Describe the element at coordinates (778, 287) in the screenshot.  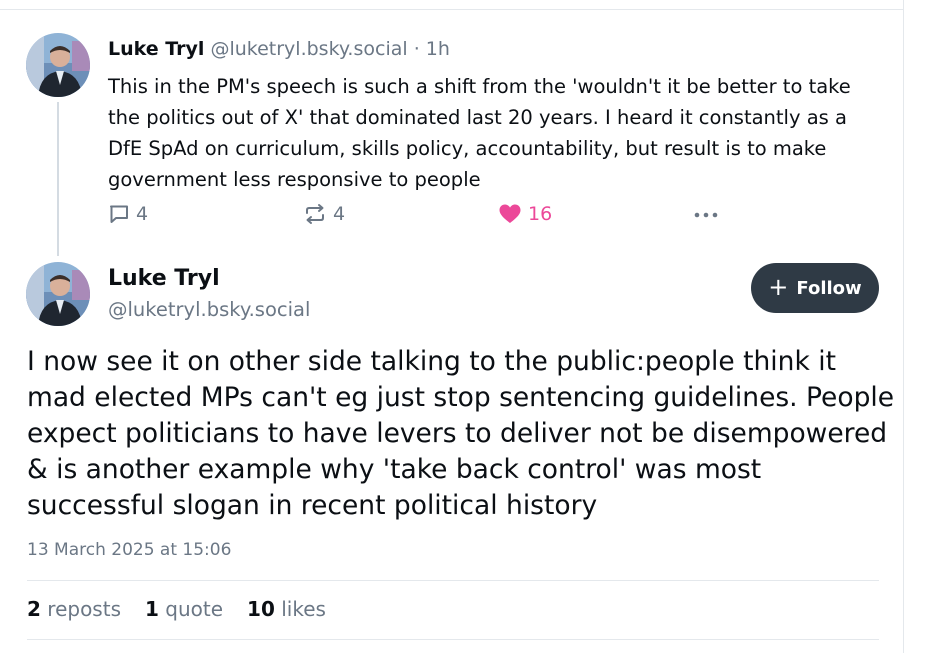
I see `plus-icon: +` at that location.